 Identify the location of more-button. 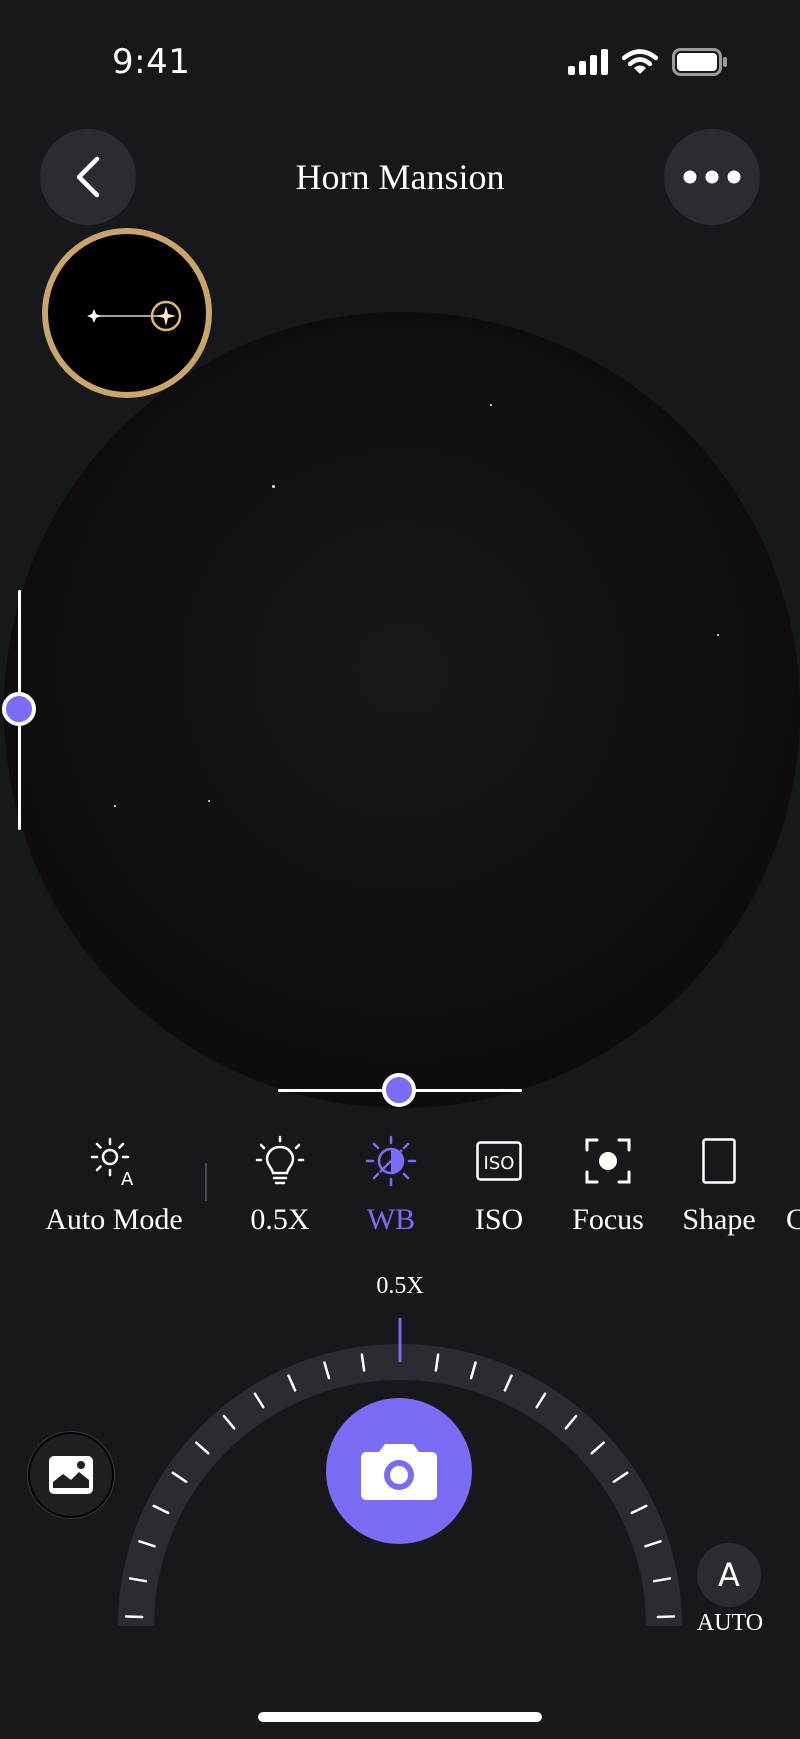
(712, 177).